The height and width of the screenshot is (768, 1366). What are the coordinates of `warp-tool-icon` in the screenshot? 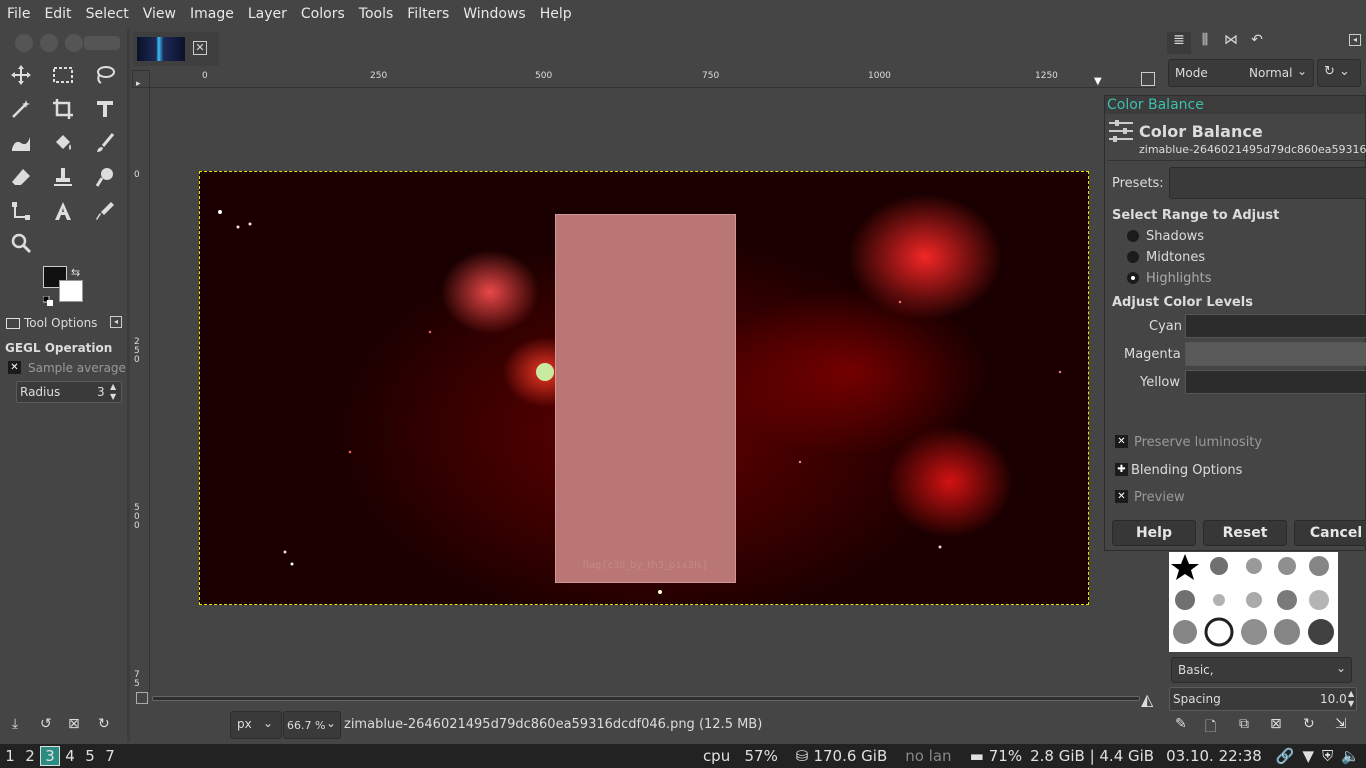 It's located at (21, 143).